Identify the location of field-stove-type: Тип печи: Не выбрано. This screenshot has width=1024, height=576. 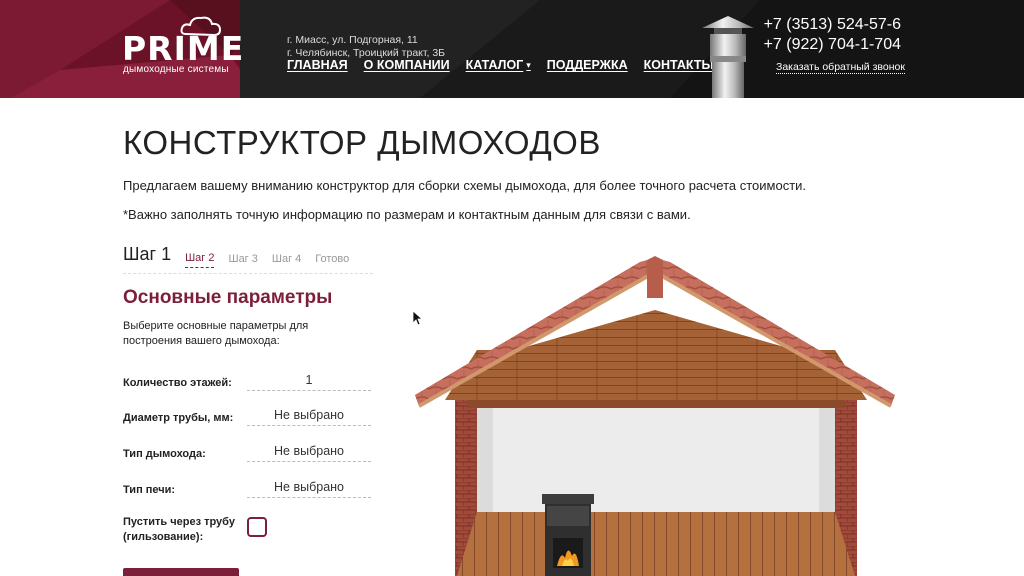
(248, 490).